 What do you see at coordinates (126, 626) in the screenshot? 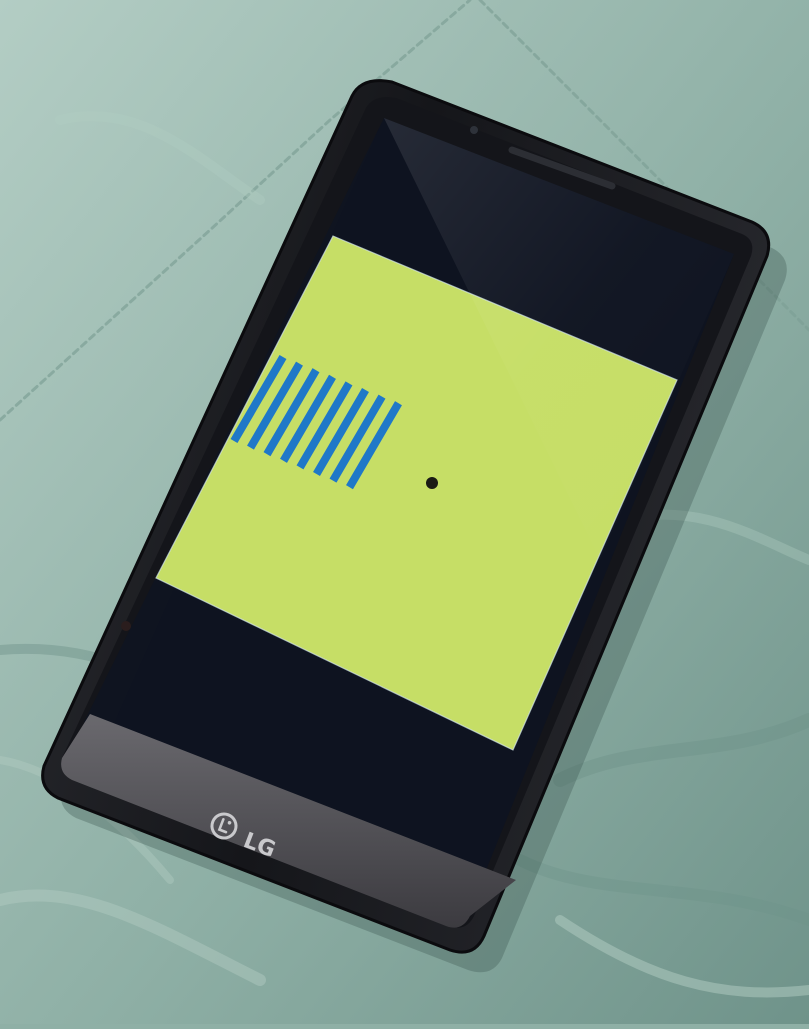
I see `proximity-sensor` at bounding box center [126, 626].